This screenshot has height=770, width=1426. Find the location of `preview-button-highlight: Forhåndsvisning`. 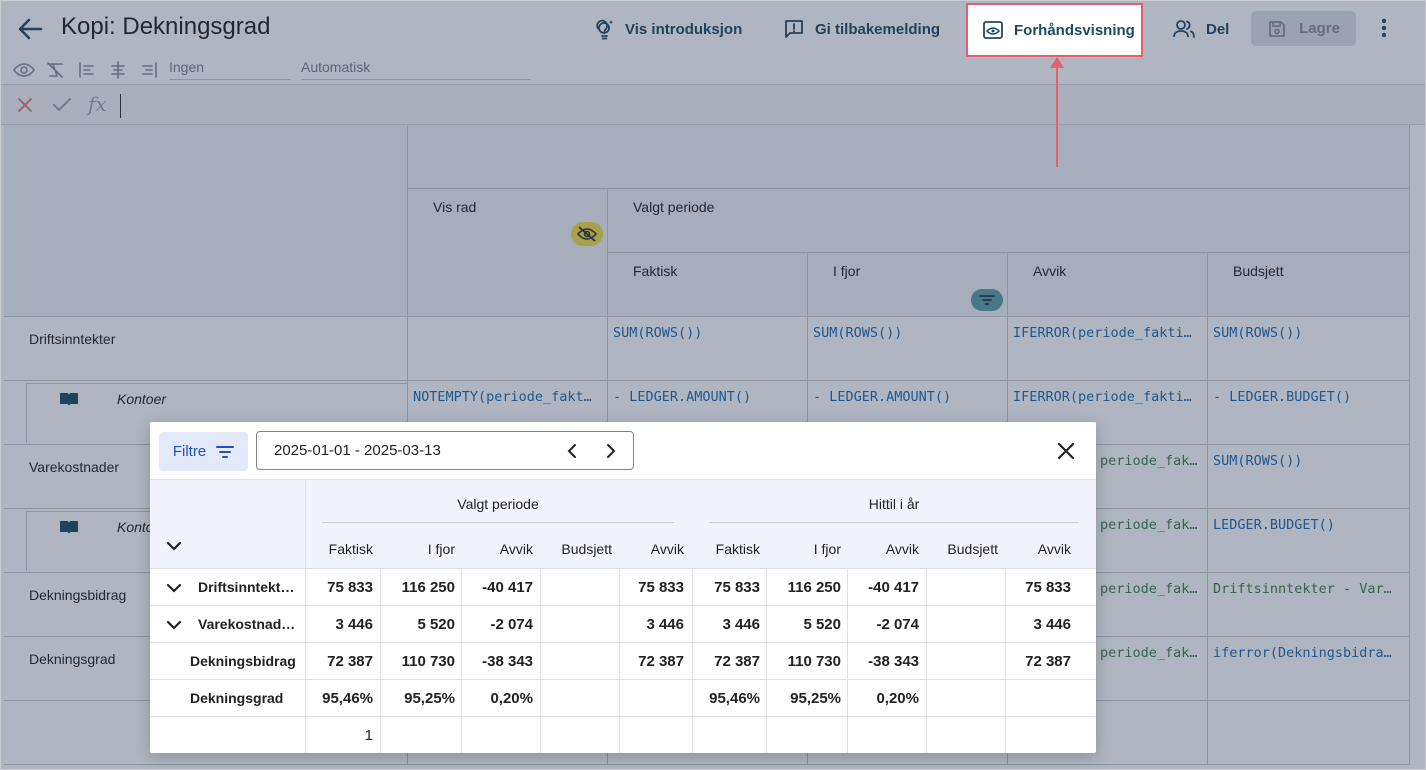

preview-button-highlight: Forhåndsvisning is located at coordinates (1054, 30).